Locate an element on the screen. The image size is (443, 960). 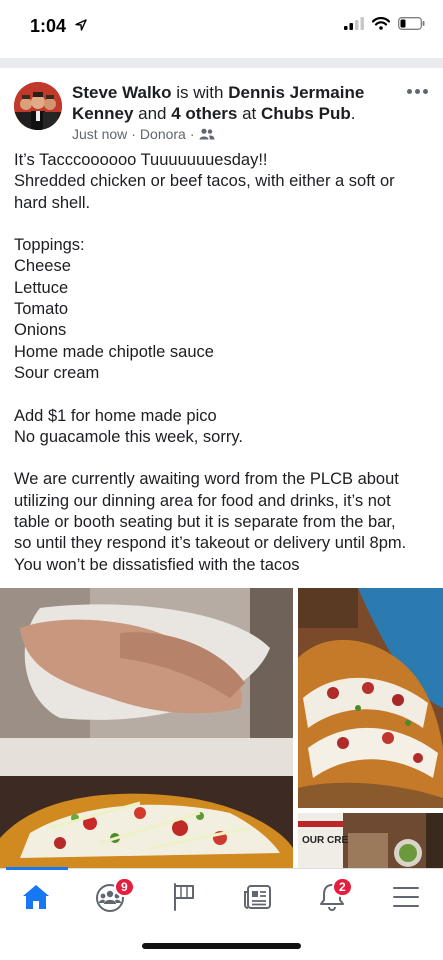
others-link: 4 others is located at coordinates (204, 113).